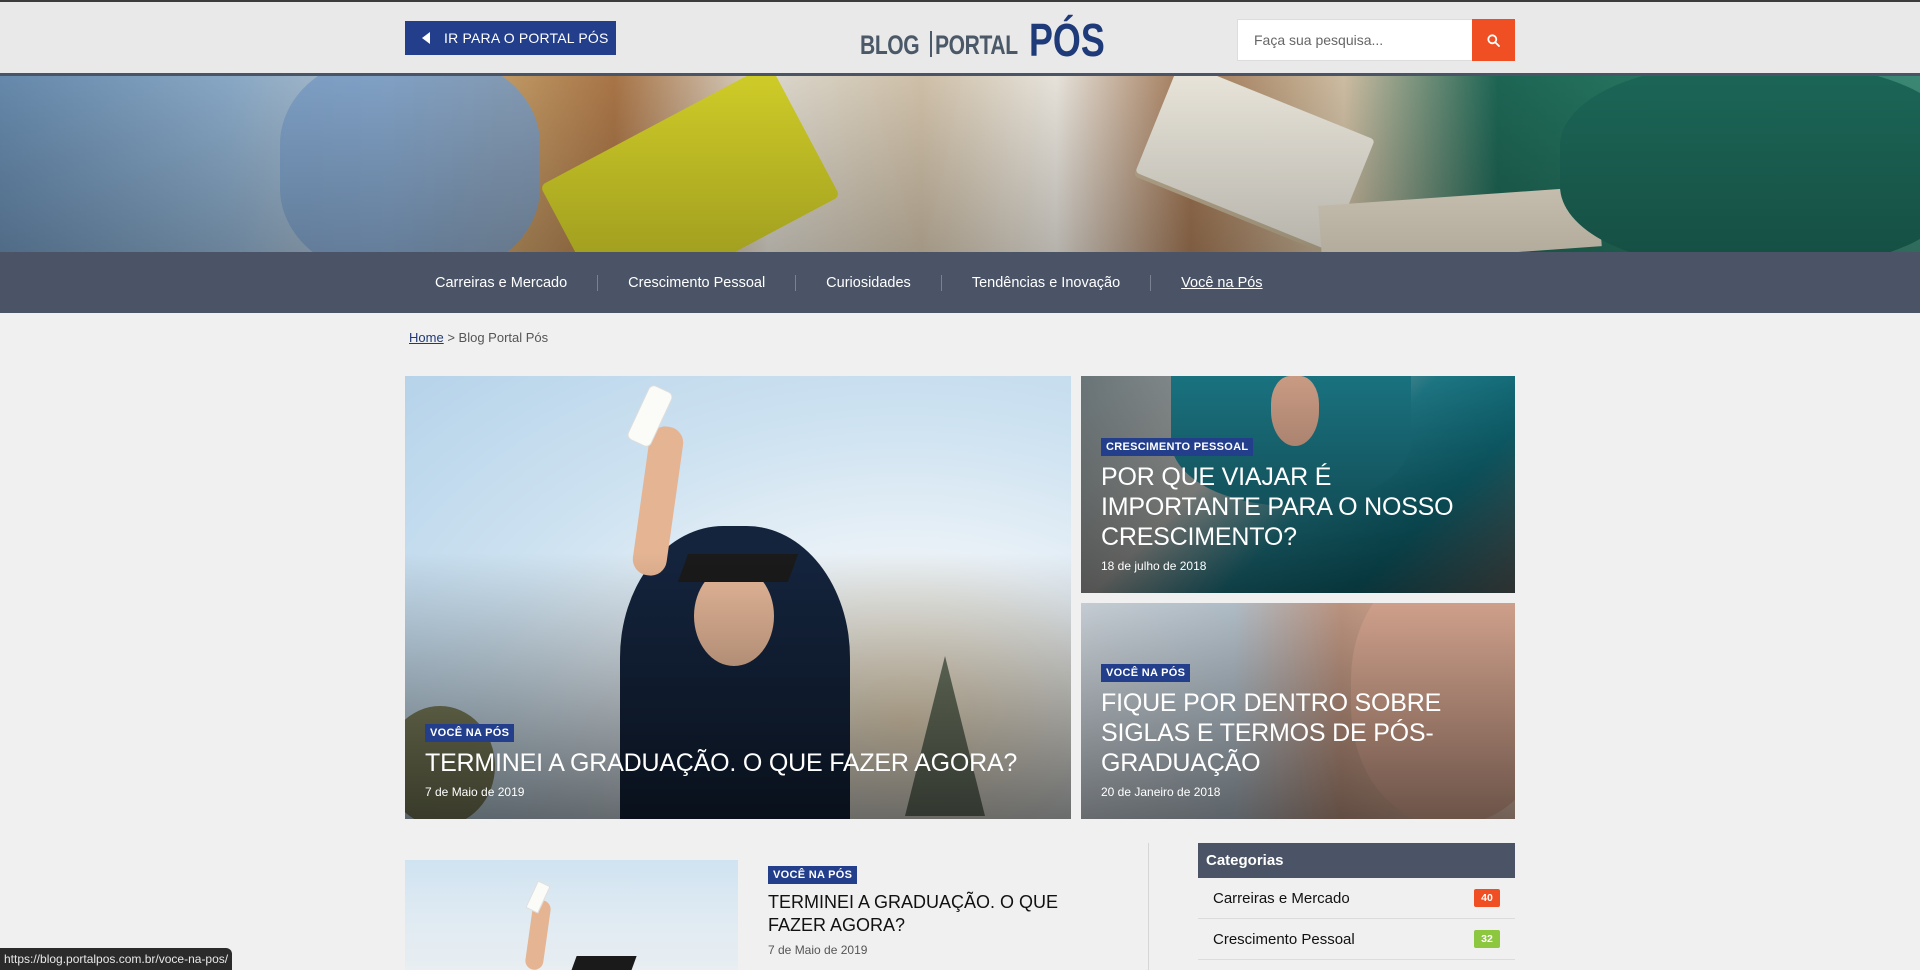 This screenshot has width=1920, height=970. I want to click on logo-text-blog: BLOG, so click(890, 45).